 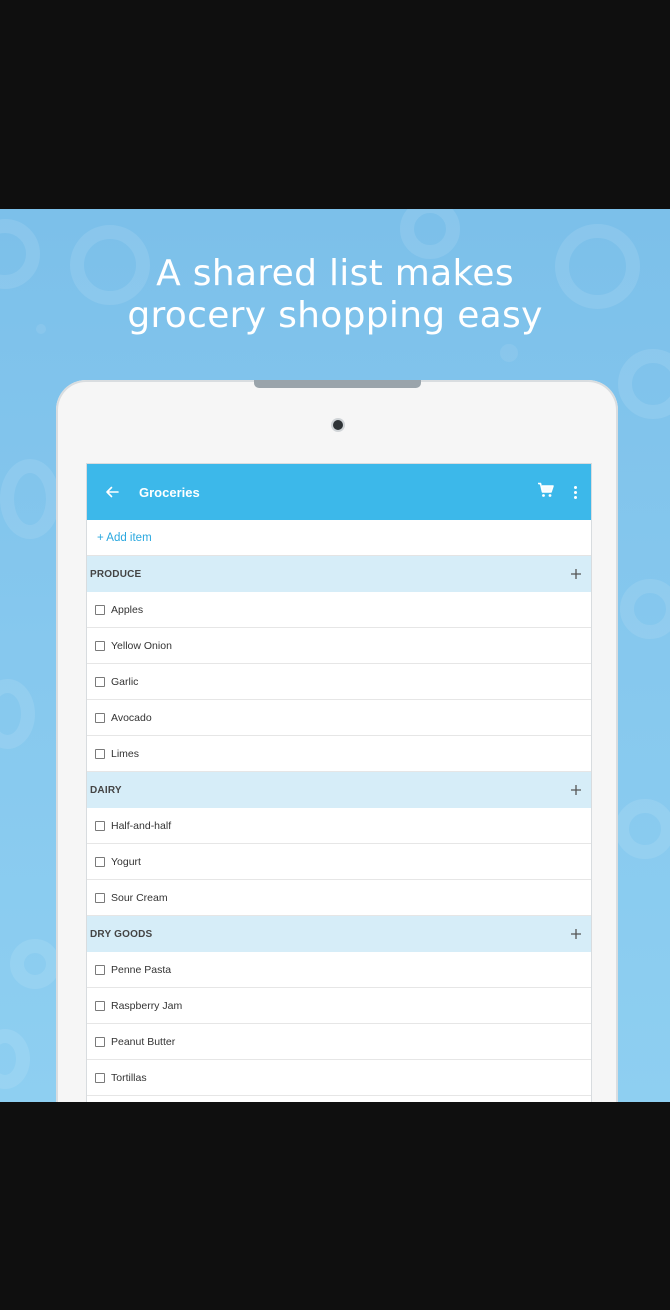 What do you see at coordinates (547, 492) in the screenshot?
I see `cart-icon` at bounding box center [547, 492].